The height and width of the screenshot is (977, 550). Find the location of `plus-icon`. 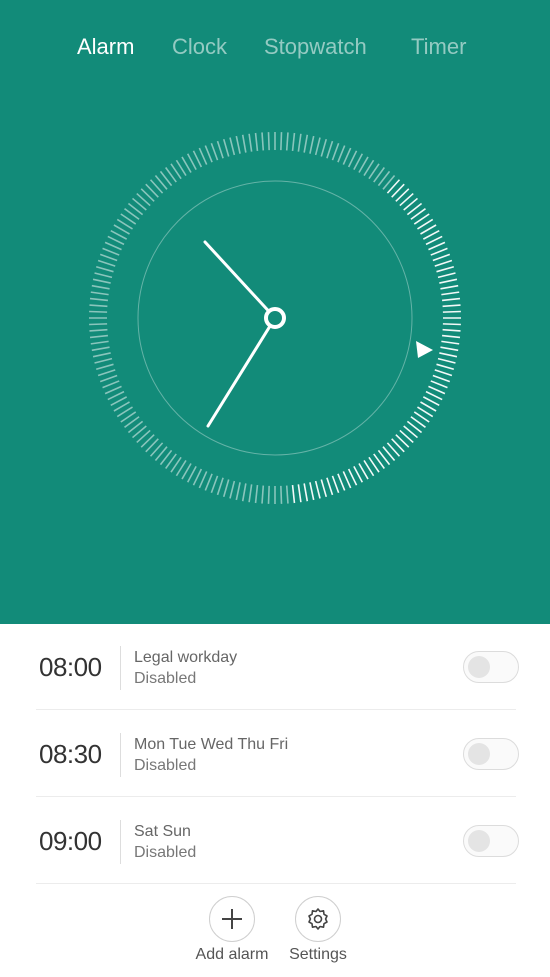

plus-icon is located at coordinates (232, 919).